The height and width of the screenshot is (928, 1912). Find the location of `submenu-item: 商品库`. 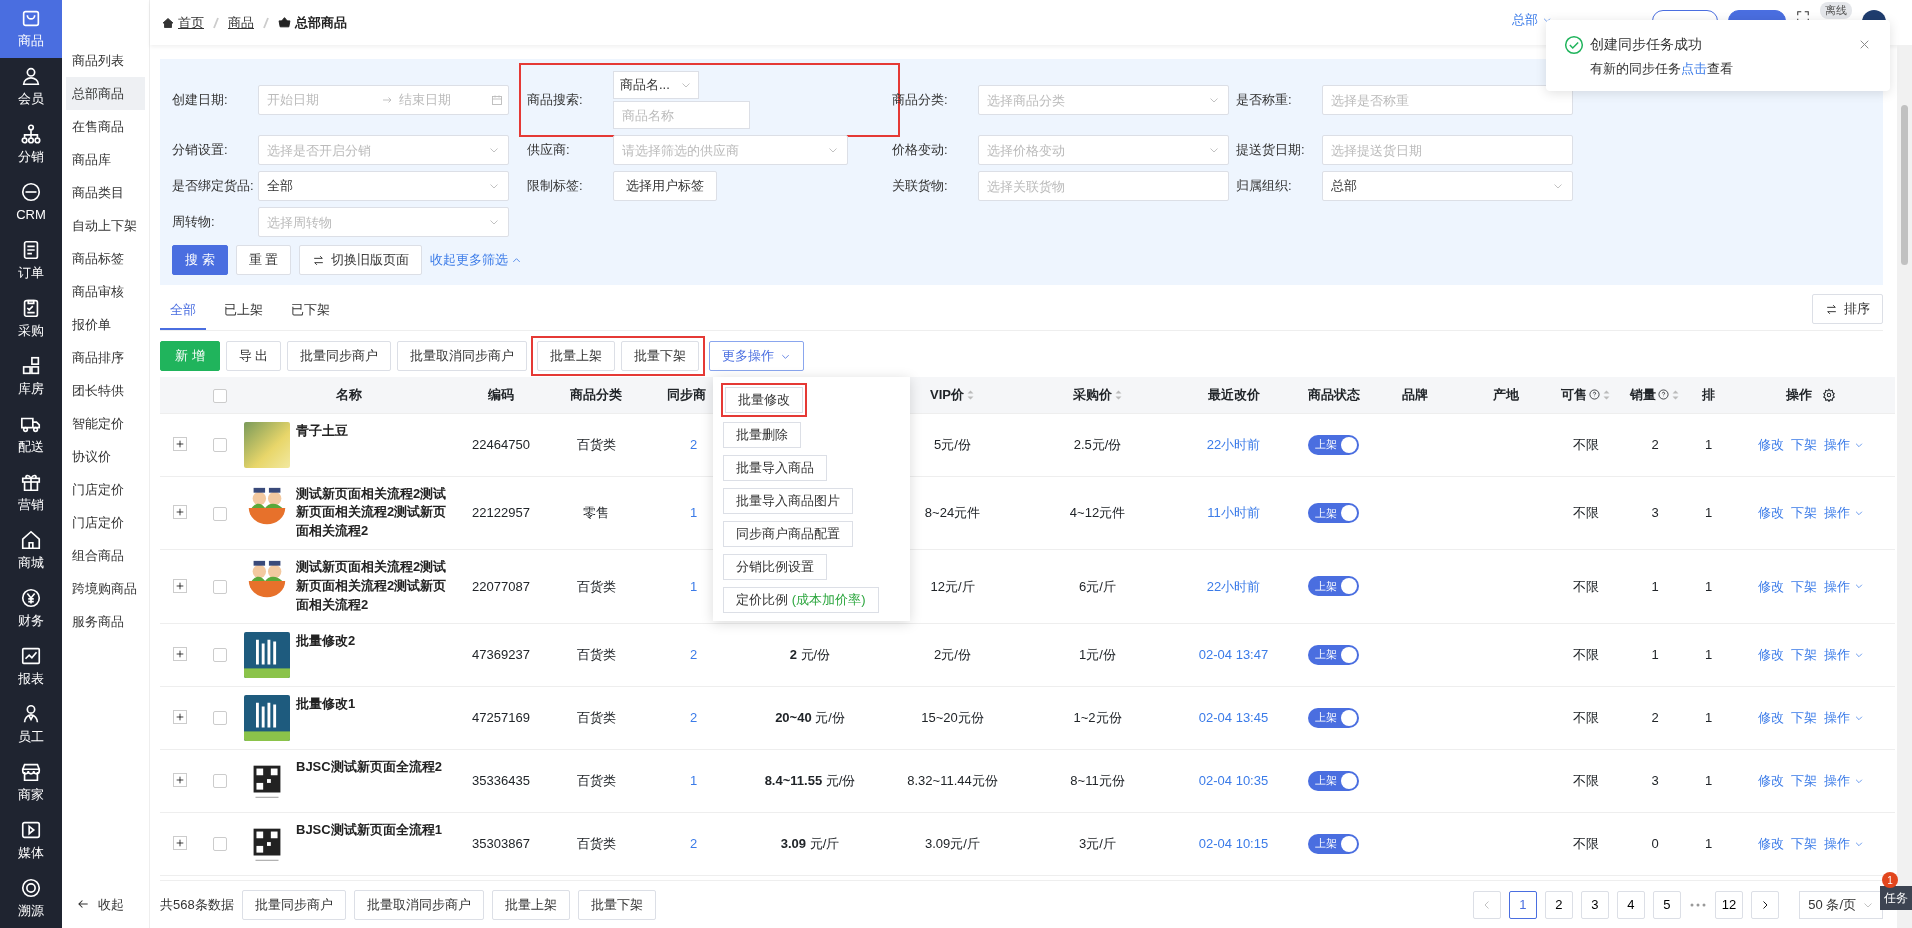

submenu-item: 商品库 is located at coordinates (105, 159).